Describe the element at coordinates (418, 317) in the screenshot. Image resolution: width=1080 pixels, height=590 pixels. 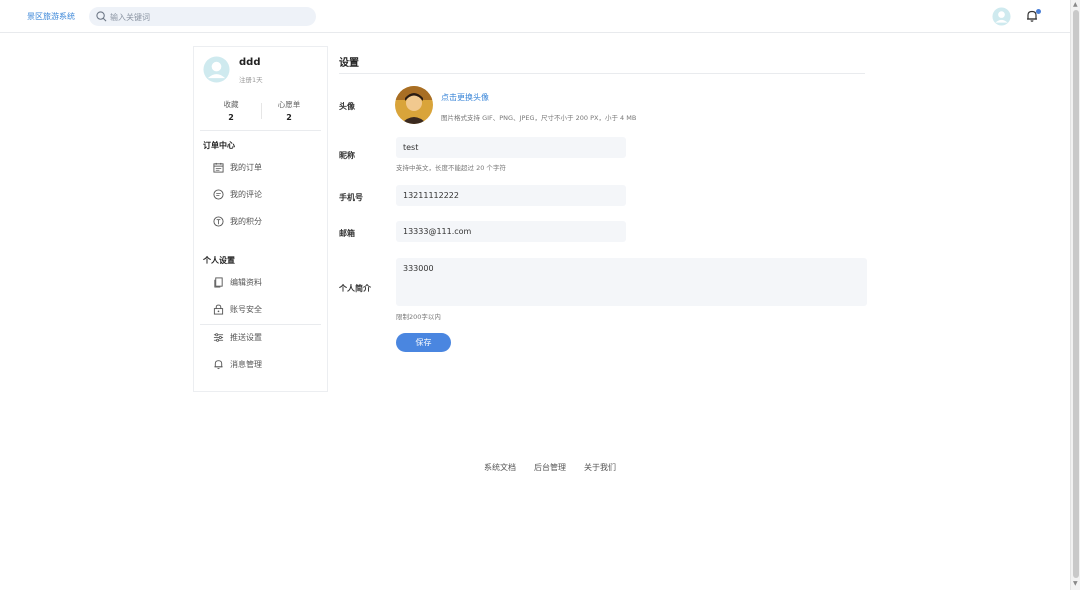
I see `bio-hint: 限制200字以内` at that location.